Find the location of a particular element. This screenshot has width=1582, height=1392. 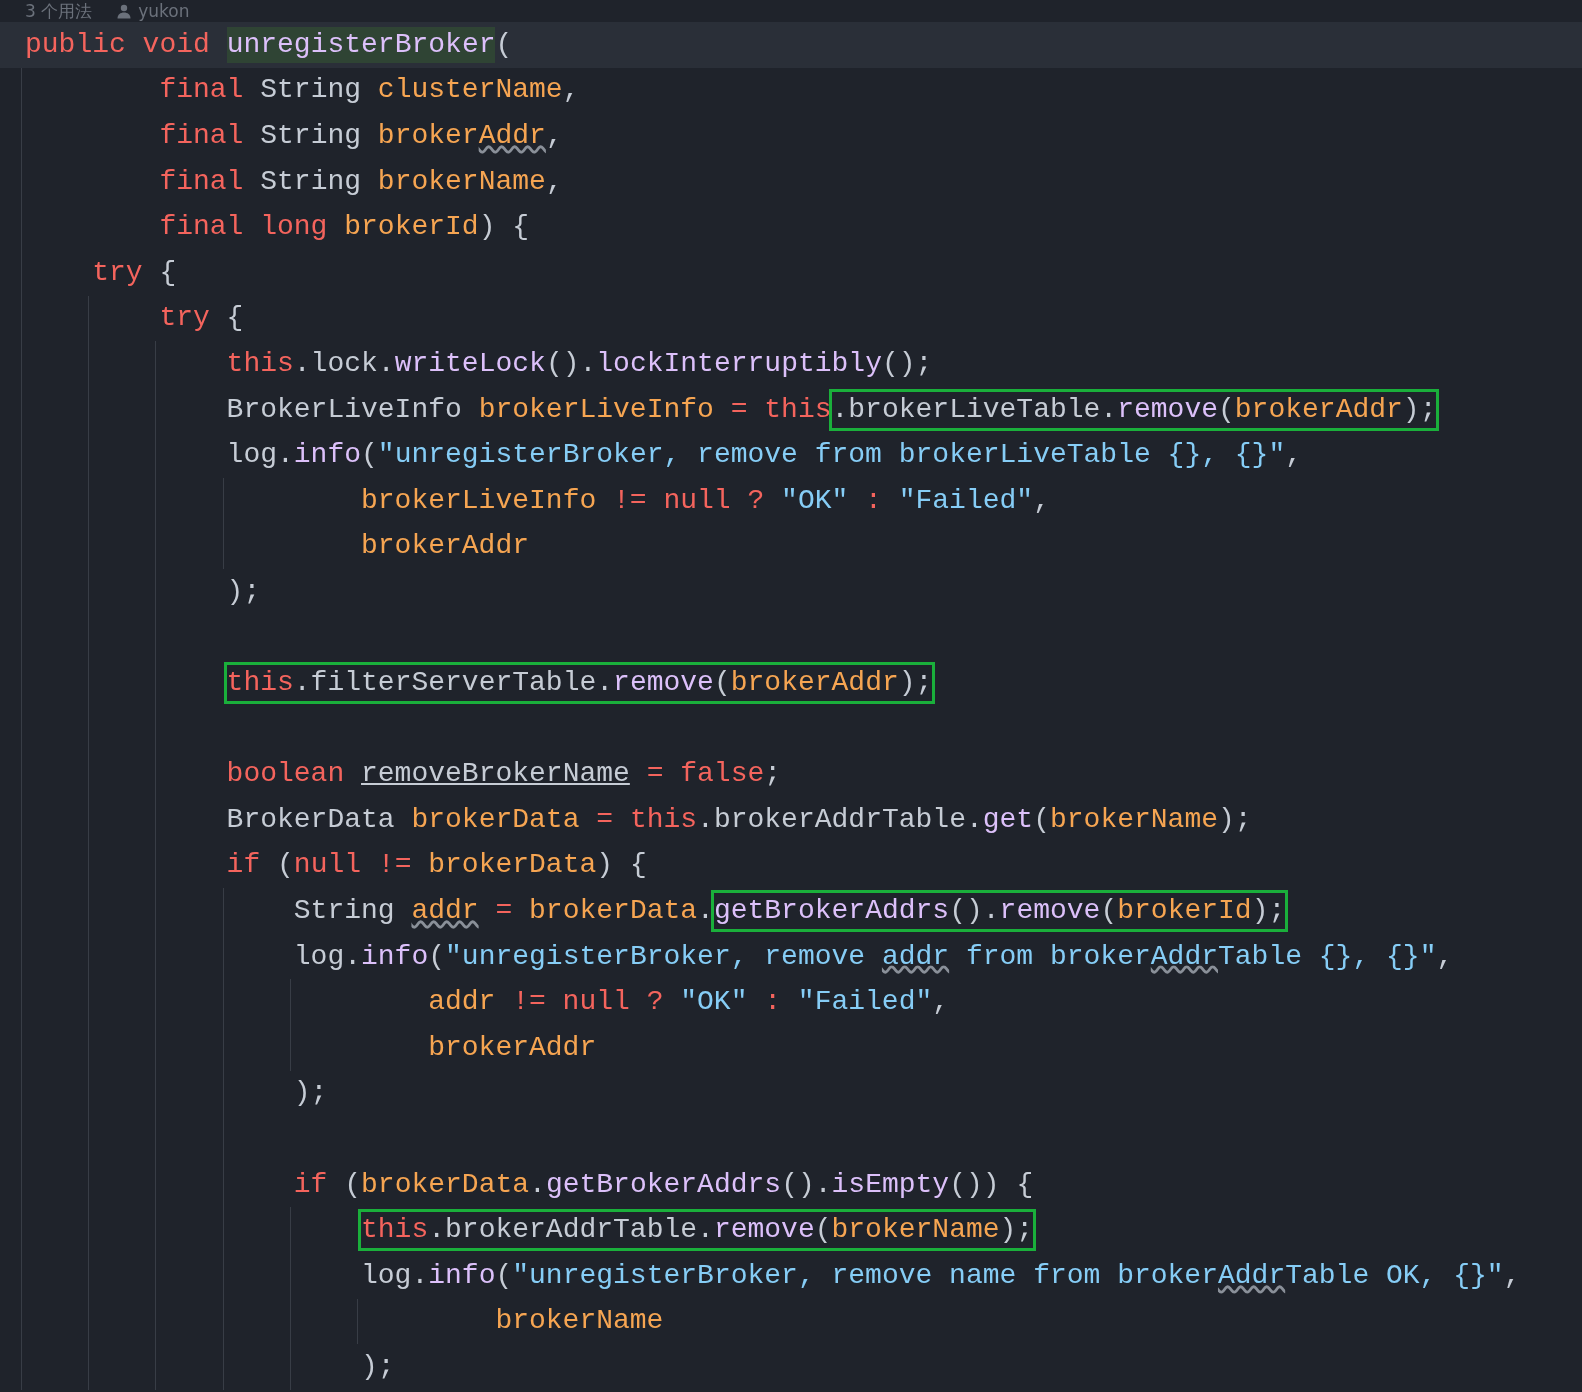

code-text: public void is located at coordinates (118, 44).